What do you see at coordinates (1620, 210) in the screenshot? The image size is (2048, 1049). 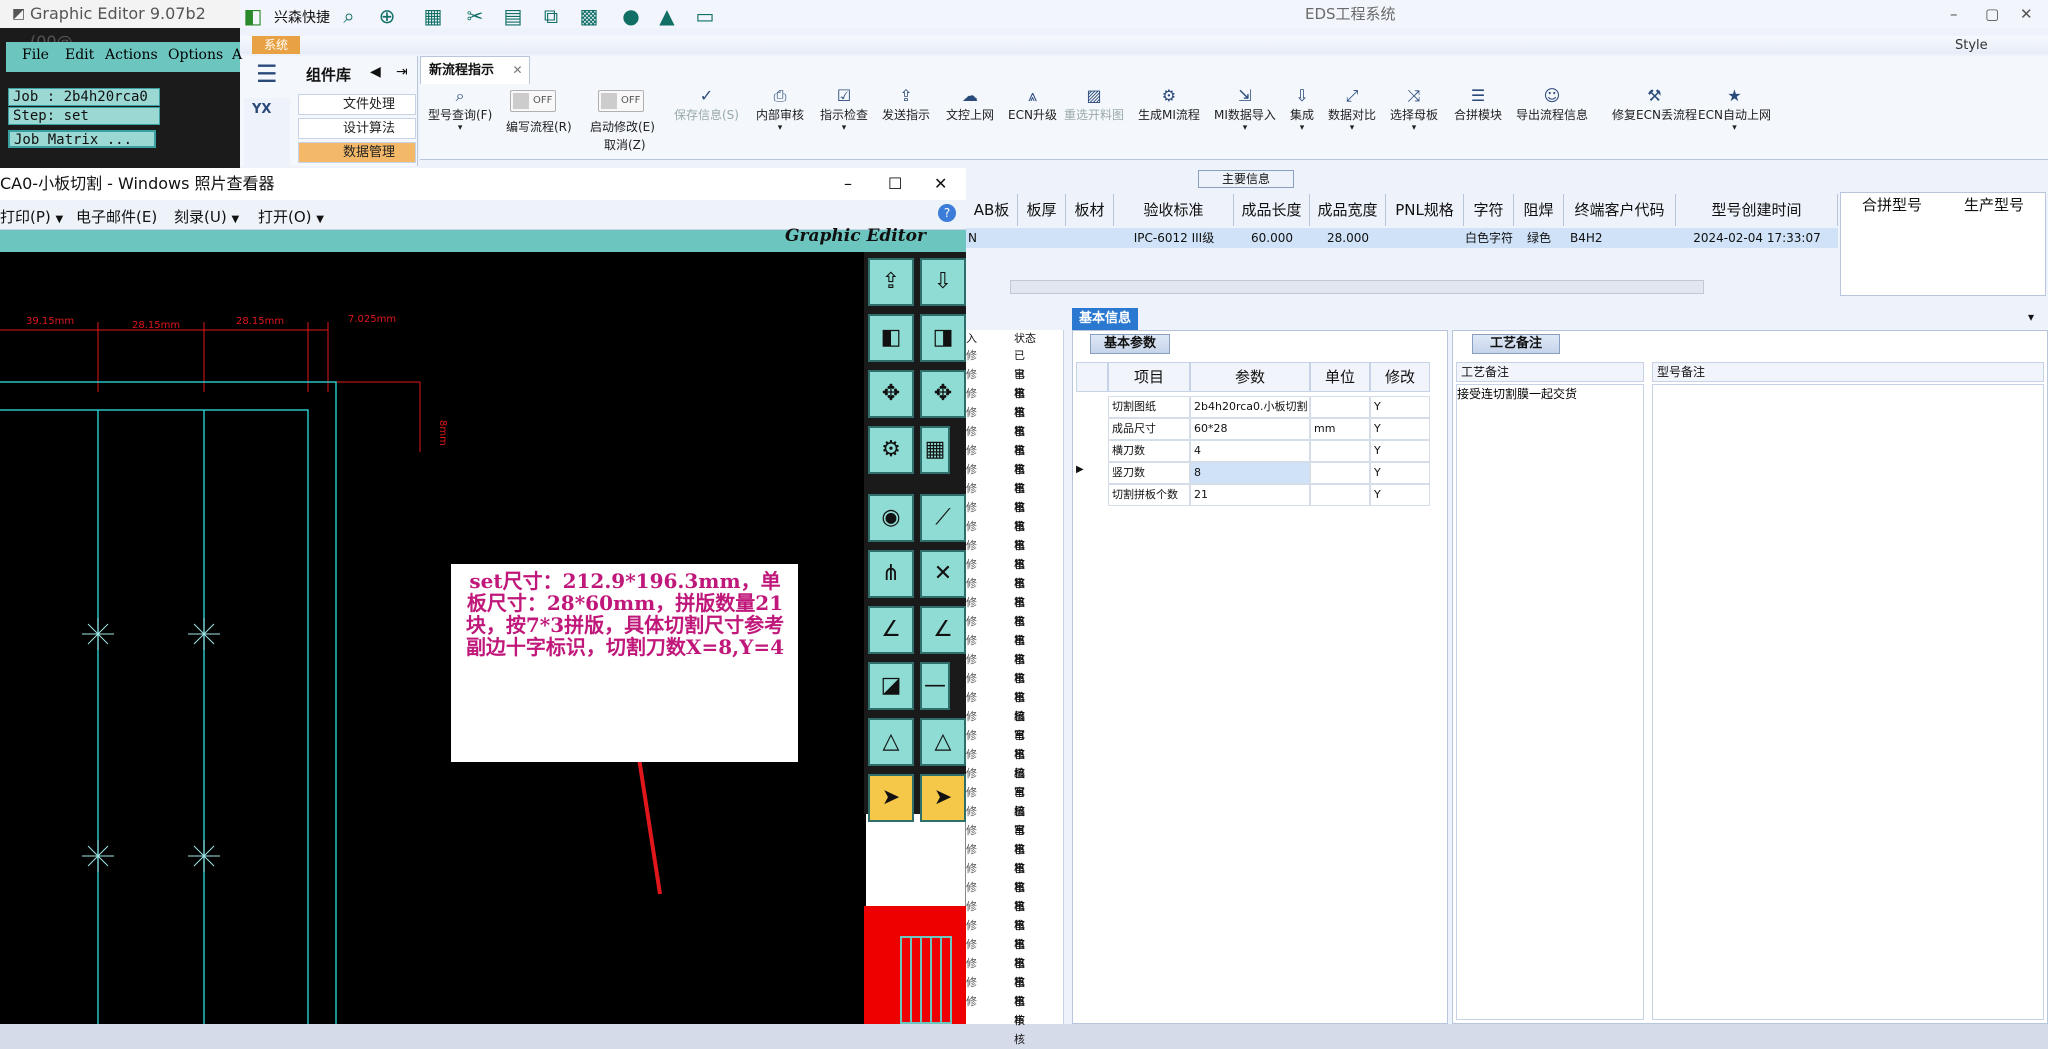 I see `col-header-customer: 终端客户代码` at bounding box center [1620, 210].